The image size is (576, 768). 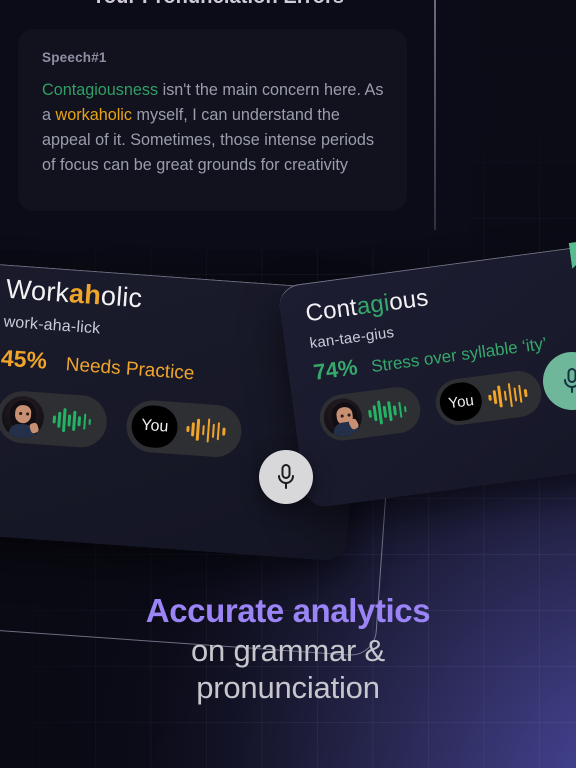 I want to click on transcript-segment-orange: workaholic, so click(x=93, y=115).